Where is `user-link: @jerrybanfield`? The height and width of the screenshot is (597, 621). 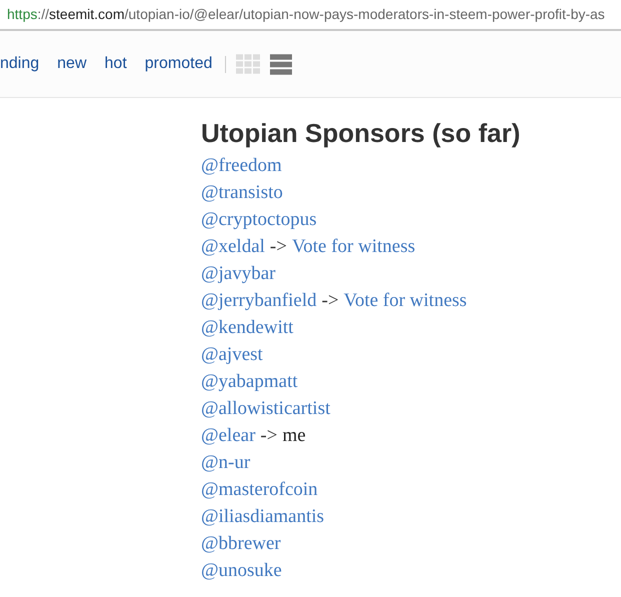
user-link: @jerrybanfield is located at coordinates (259, 300).